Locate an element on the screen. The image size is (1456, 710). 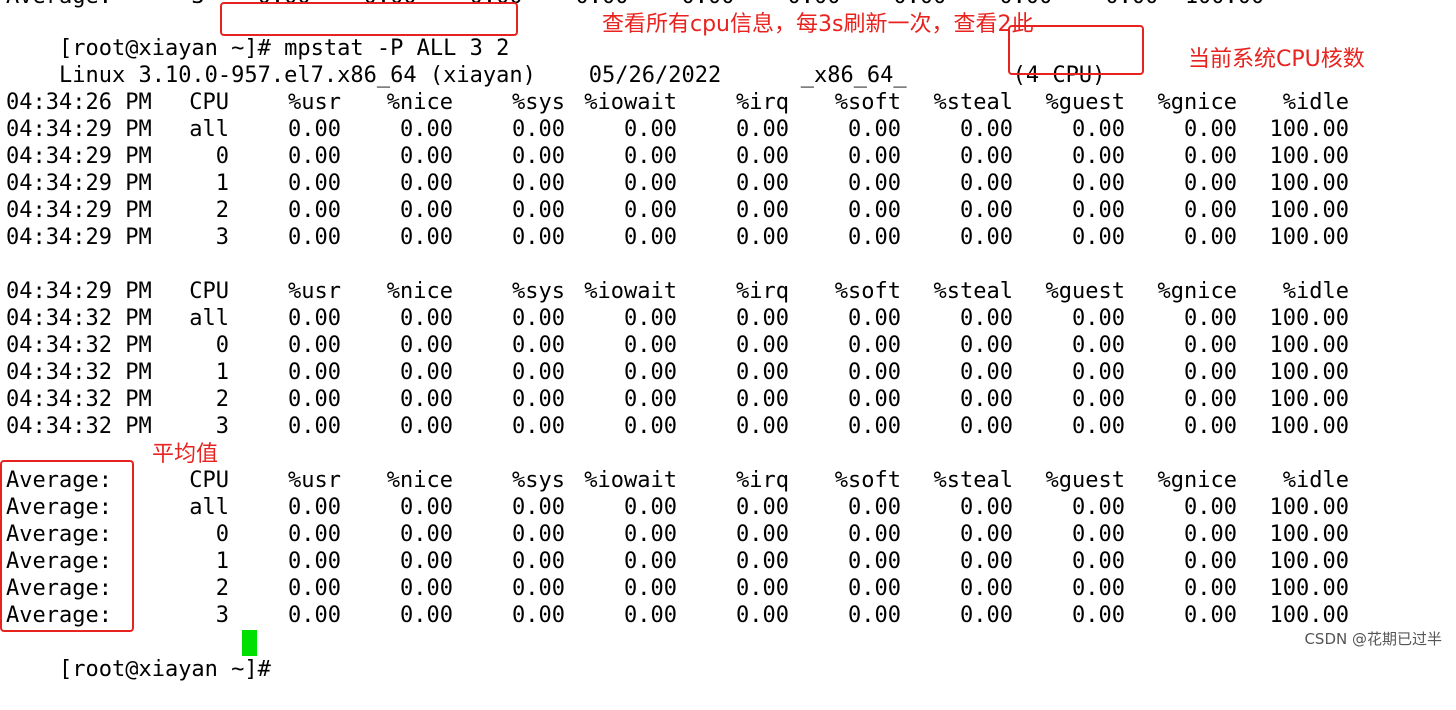
row-time-label: 04:34:26 PM is located at coordinates (79, 102).